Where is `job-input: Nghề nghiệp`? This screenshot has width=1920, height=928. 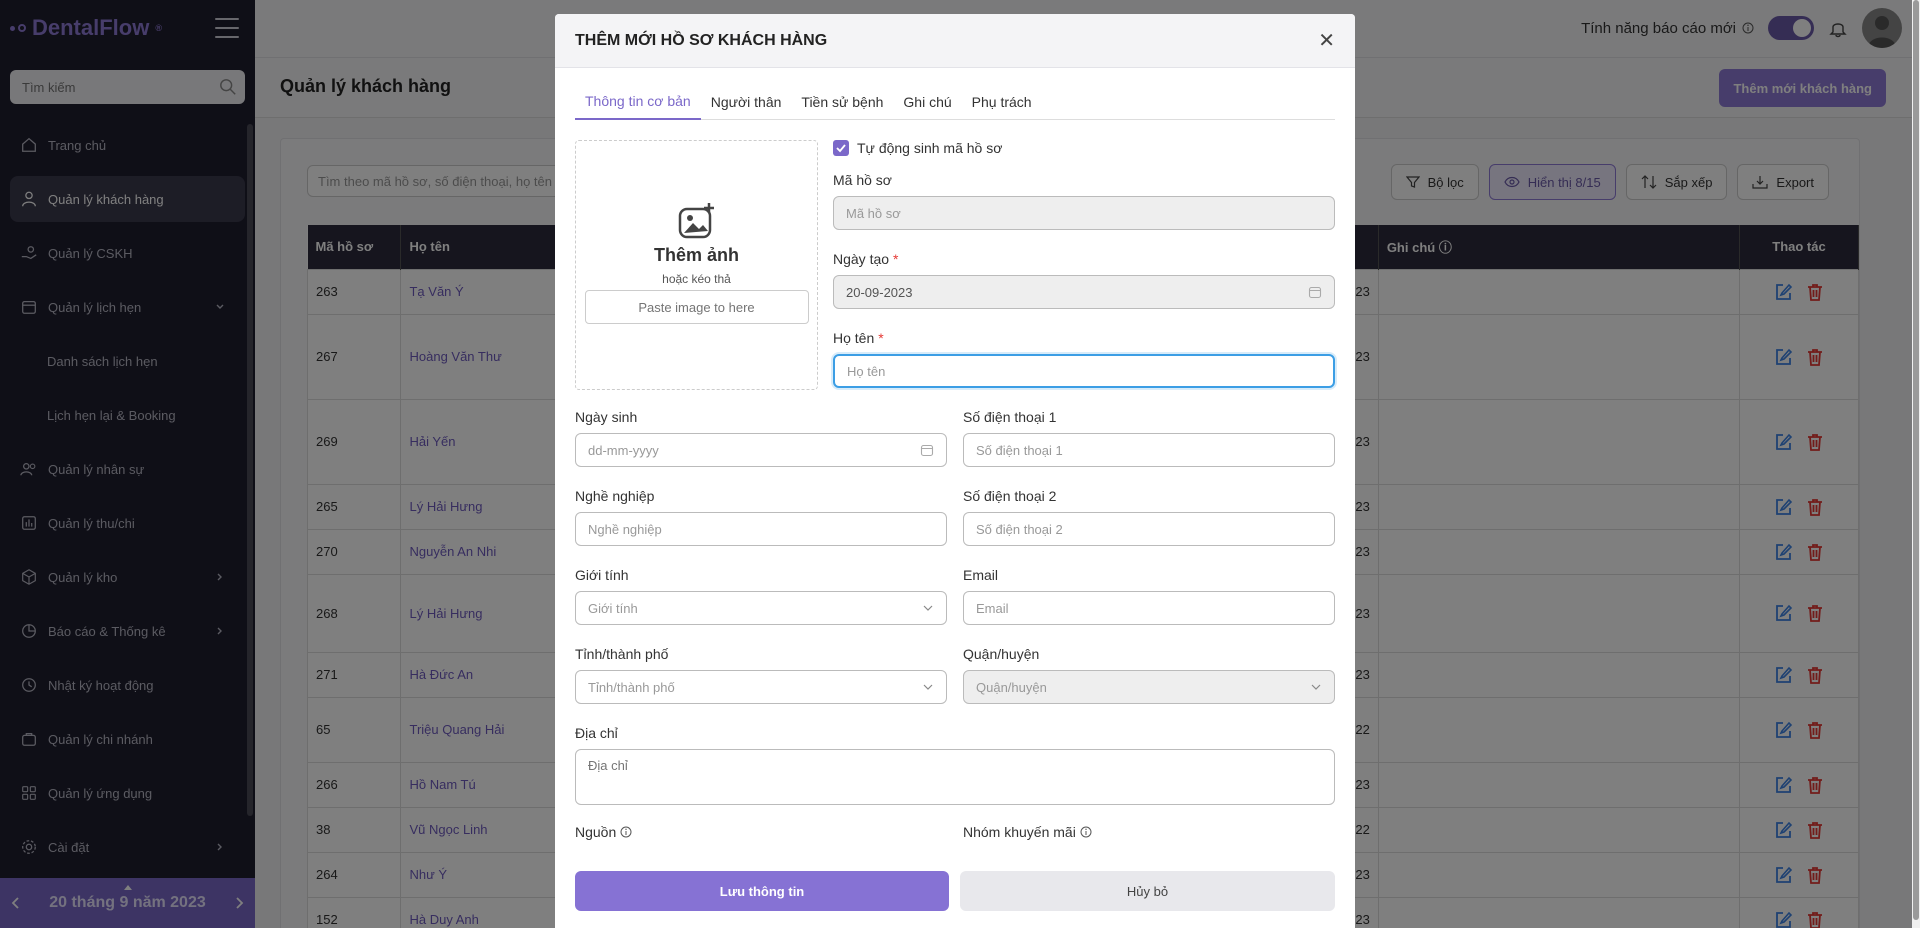
job-input: Nghề nghiệp is located at coordinates (761, 529).